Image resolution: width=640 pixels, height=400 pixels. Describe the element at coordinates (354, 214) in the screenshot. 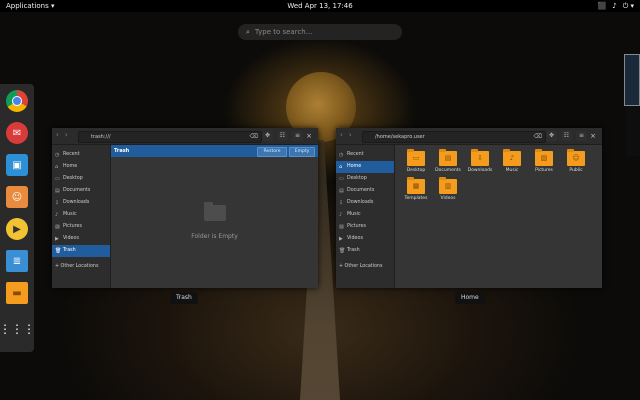

I see `sidebar-item-label: Music` at that location.